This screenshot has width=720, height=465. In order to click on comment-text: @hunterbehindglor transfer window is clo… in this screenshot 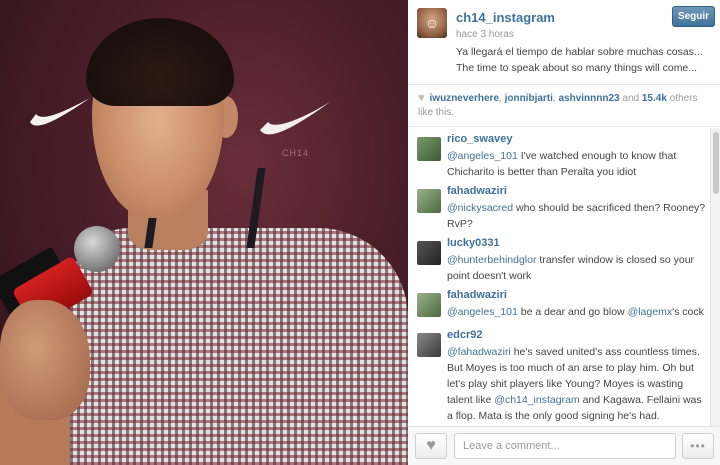, I will do `click(577, 268)`.